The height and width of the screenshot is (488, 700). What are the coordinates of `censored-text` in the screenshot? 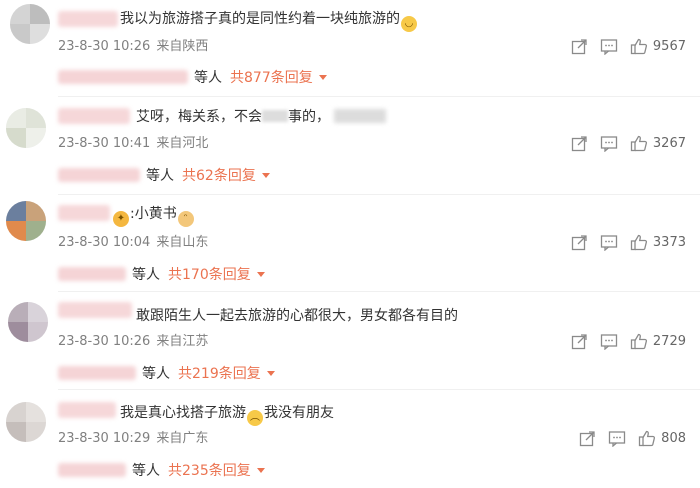 It's located at (275, 116).